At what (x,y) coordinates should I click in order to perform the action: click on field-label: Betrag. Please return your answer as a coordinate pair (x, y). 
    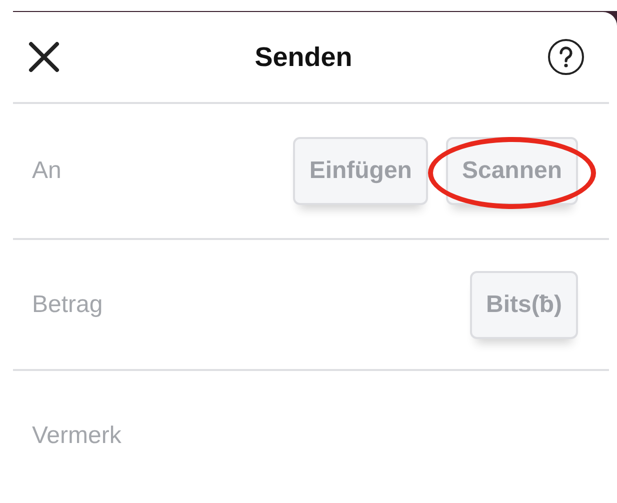
    Looking at the image, I should click on (67, 304).